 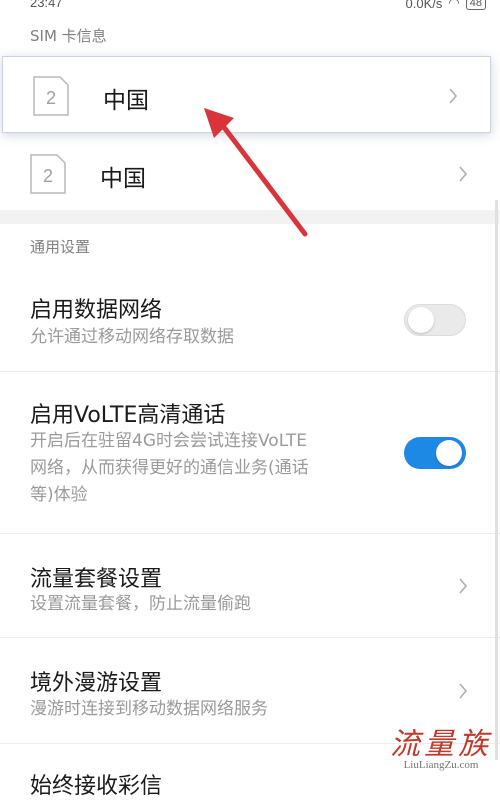 I want to click on subtitle-line: 等)体验, so click(x=59, y=495).